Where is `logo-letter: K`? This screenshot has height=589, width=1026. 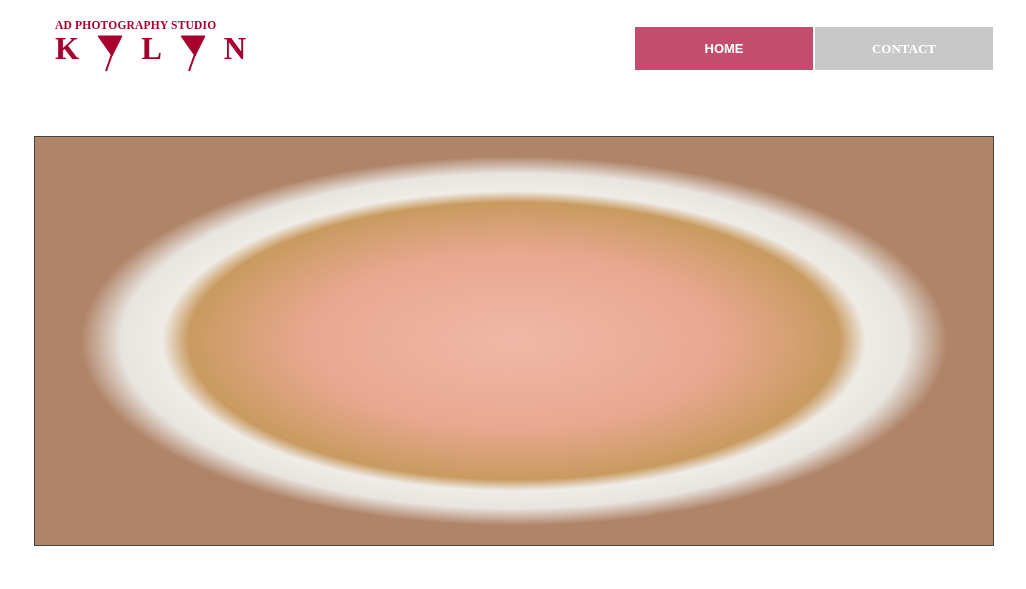 logo-letter: K is located at coordinates (67, 49).